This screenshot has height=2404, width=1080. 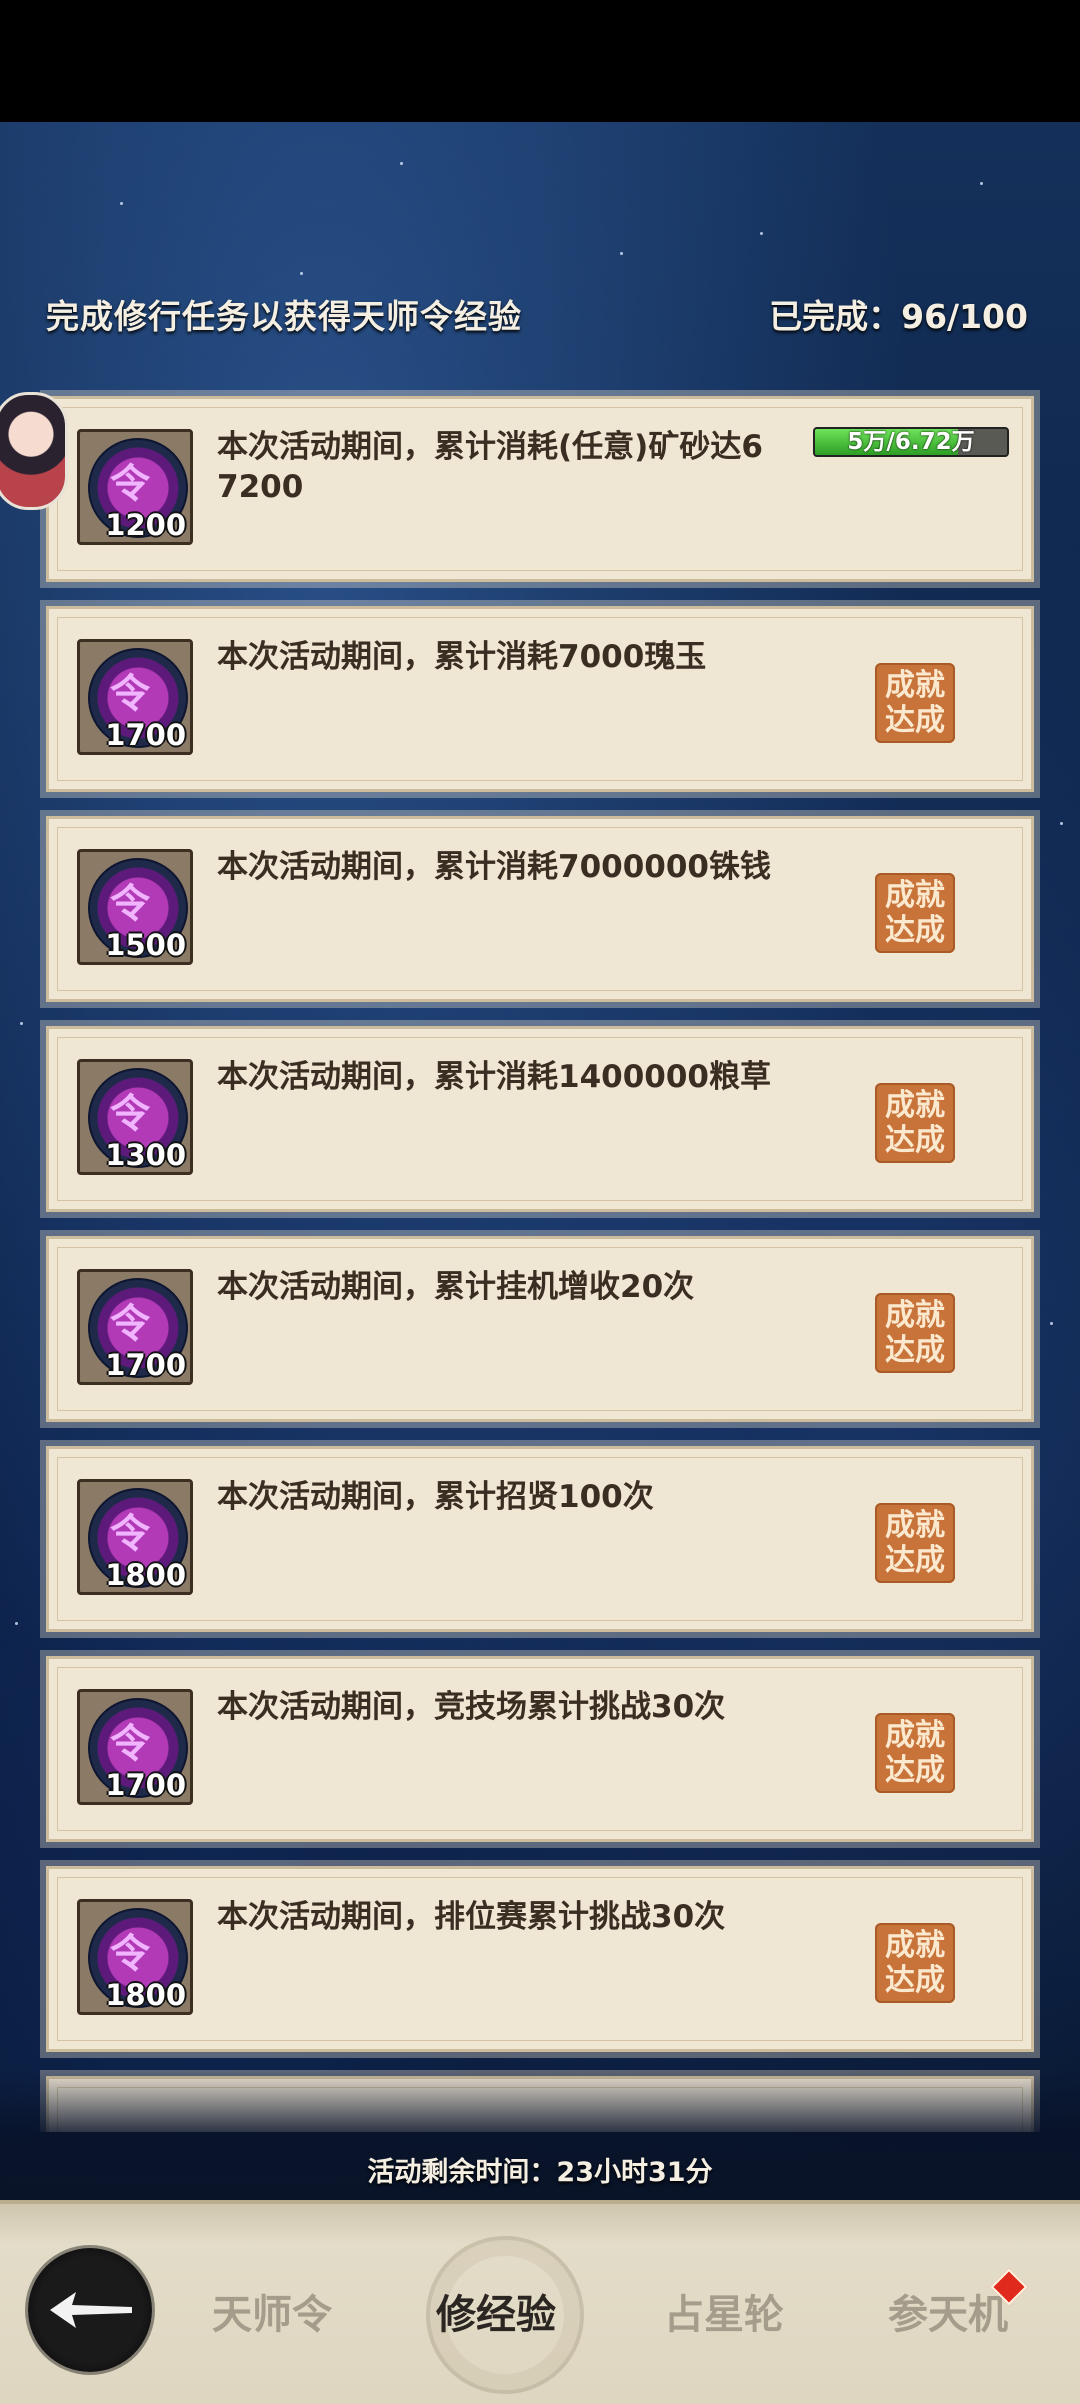 I want to click on avatar, so click(x=34, y=451).